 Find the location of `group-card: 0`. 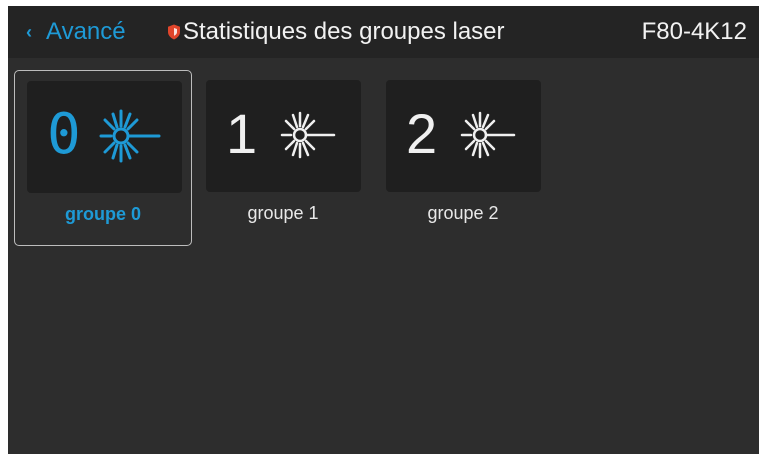

group-card: 0 is located at coordinates (104, 137).